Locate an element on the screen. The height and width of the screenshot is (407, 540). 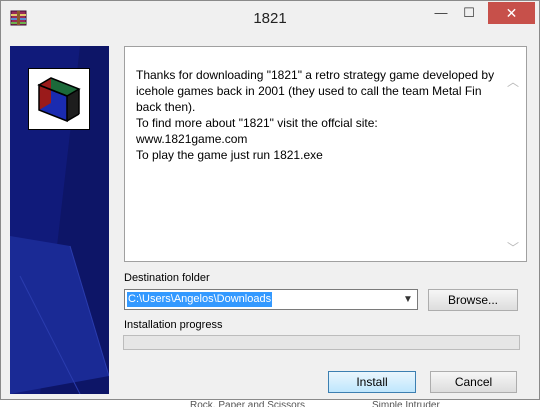
close-button: ✕ is located at coordinates (511, 13).